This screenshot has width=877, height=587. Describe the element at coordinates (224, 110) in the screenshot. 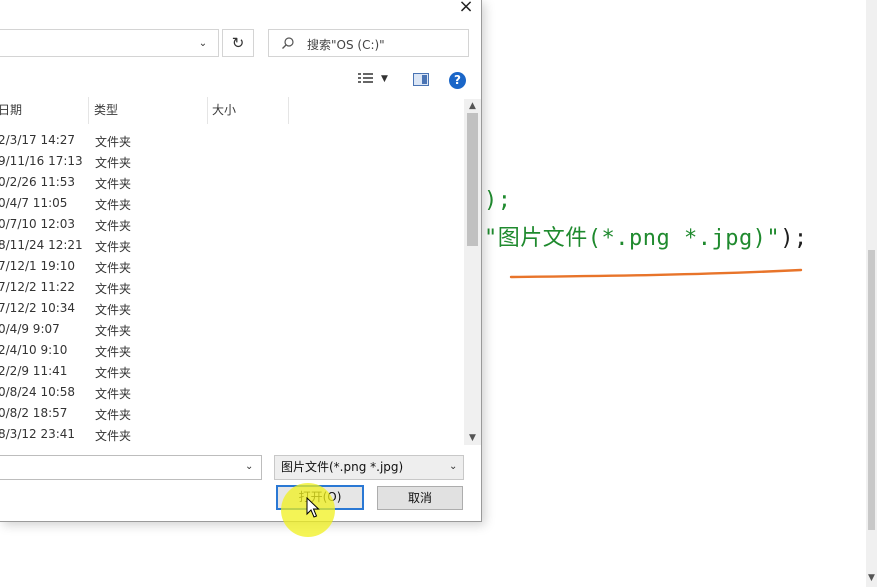

I see `column-header-size: 大小` at that location.